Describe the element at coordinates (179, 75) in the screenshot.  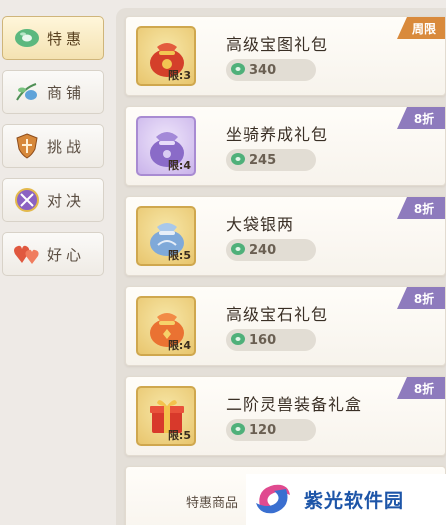
I see `purchase-limit: 限:3` at that location.